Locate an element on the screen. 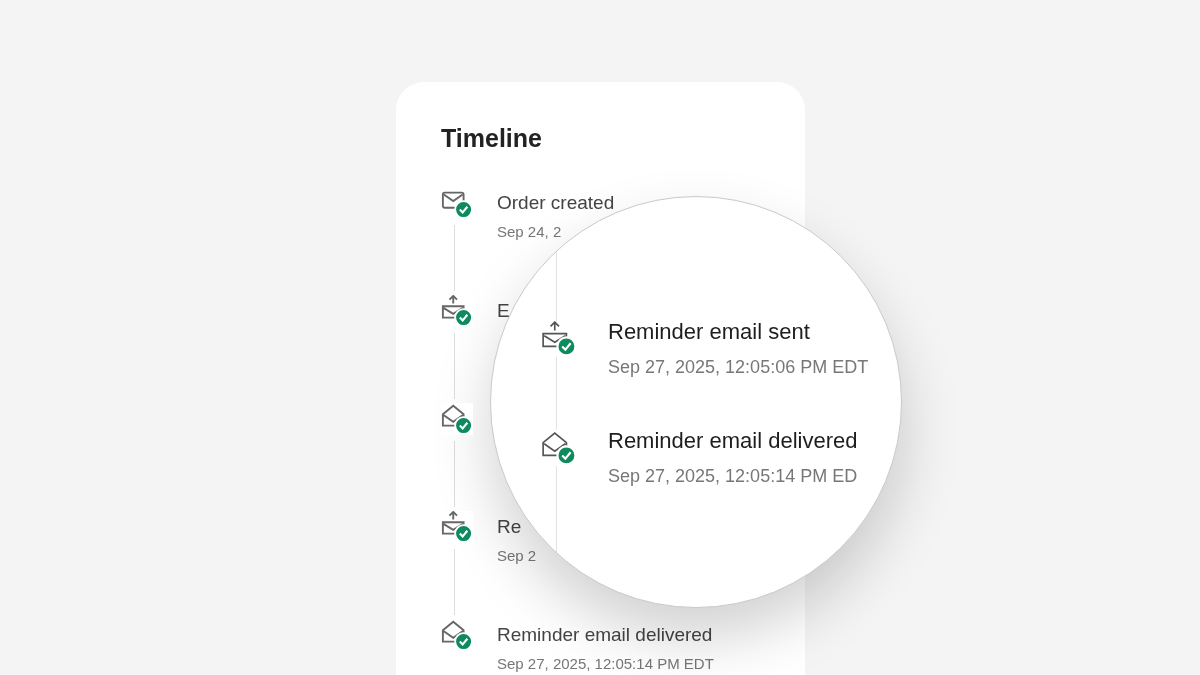 This screenshot has height=675, width=1200. event-time: Sep 27, 2025, 12:05:14 PM EDT is located at coordinates (605, 663).